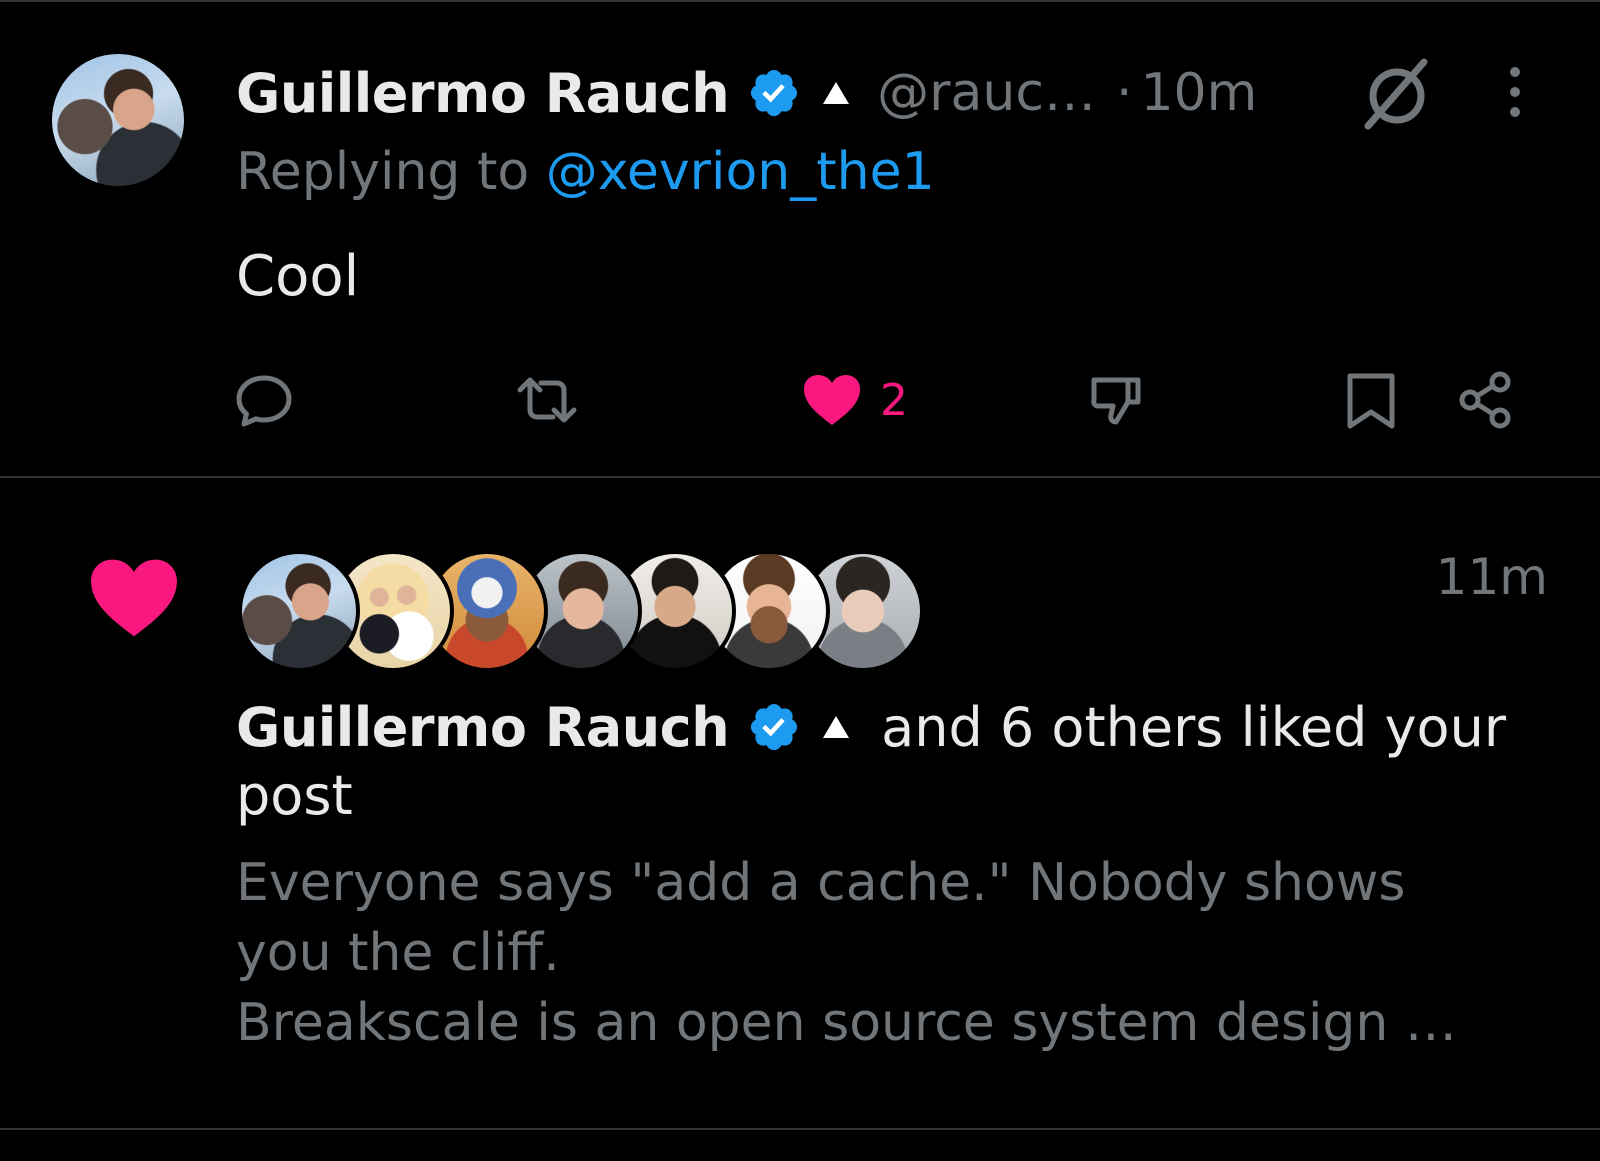 This screenshot has width=1600, height=1161. I want to click on post-time: 10m, so click(1198, 93).